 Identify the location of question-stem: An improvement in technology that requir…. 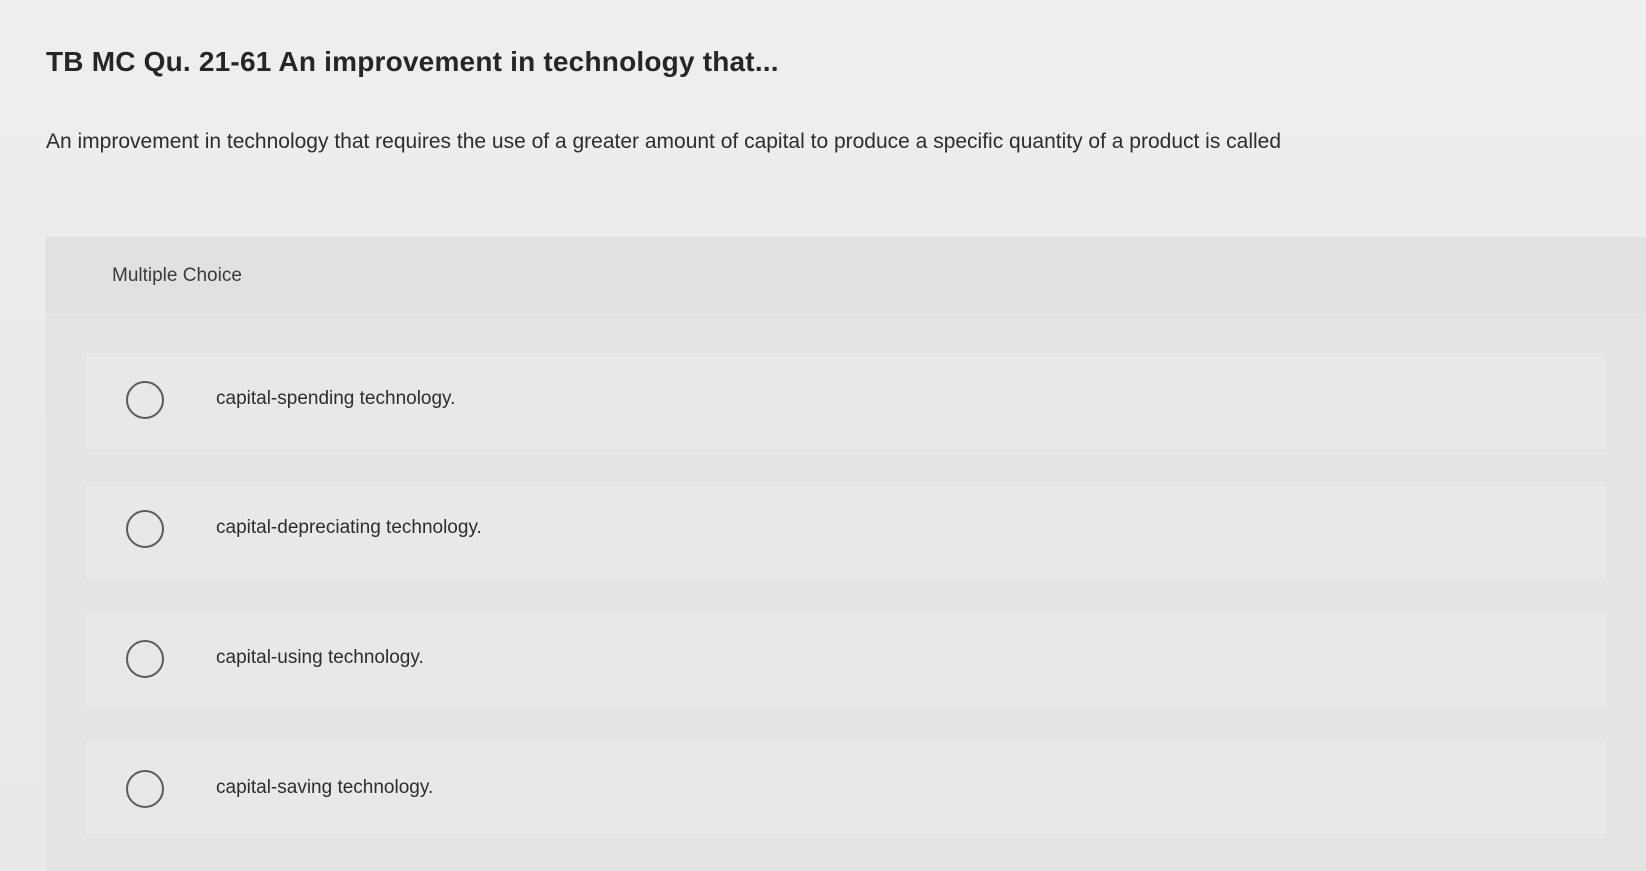
(664, 141).